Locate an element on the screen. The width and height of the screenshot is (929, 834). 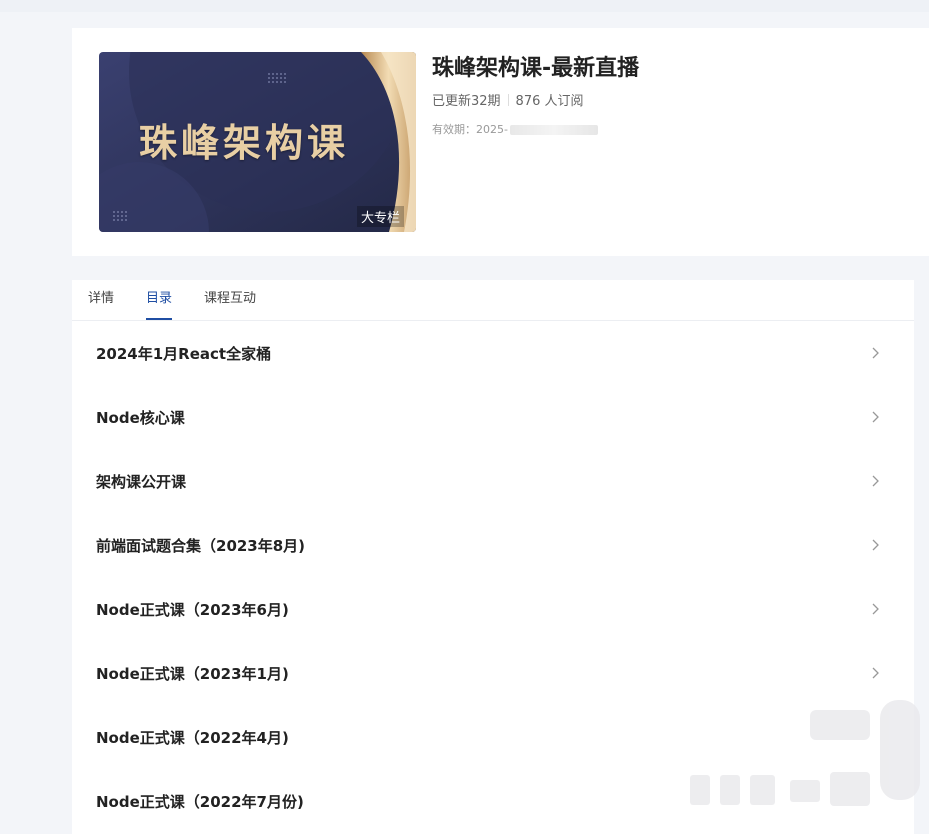
course-title: 珠峰架构课-最新直播 is located at coordinates (536, 68).